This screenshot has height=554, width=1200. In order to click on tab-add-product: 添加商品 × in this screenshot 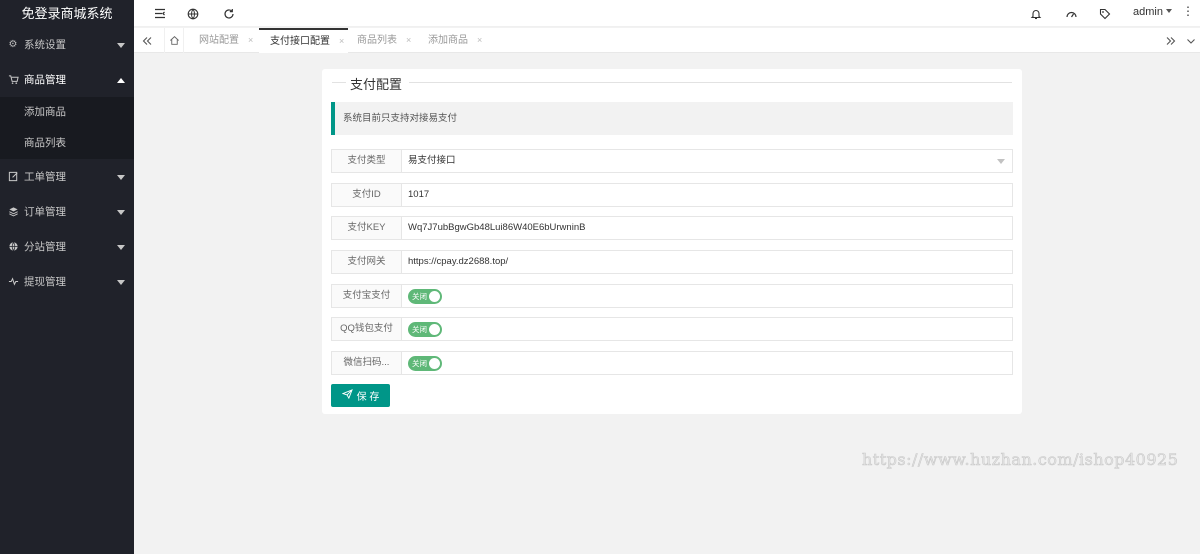, I will do `click(455, 40)`.